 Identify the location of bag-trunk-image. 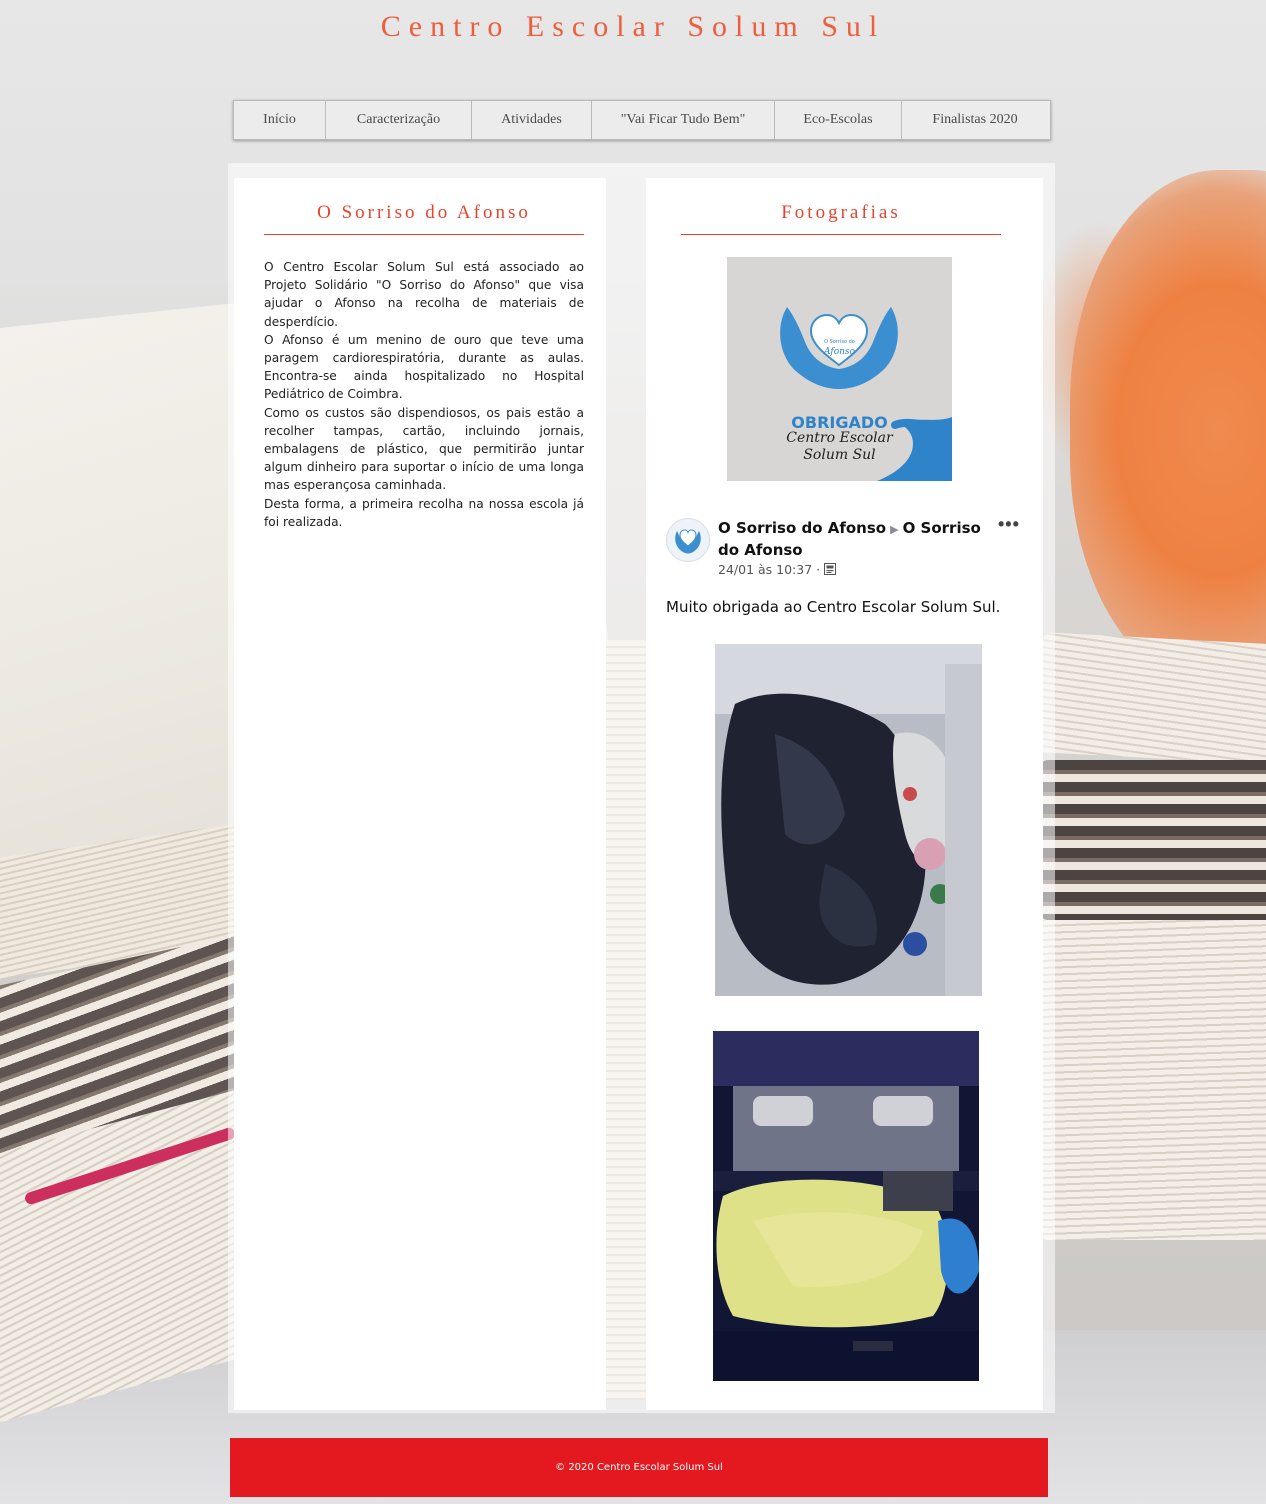
(846, 1206).